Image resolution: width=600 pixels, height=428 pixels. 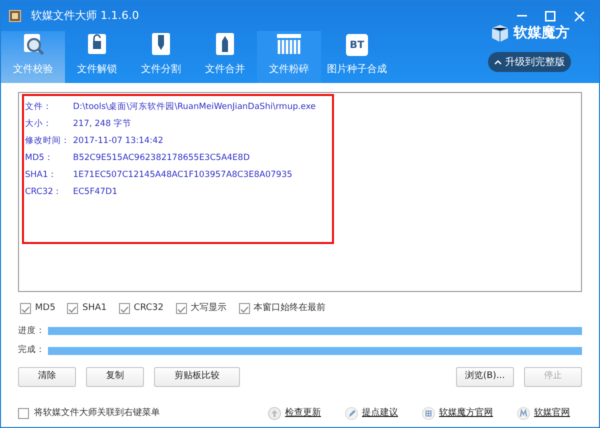 I want to click on checkbox-label: 将软媒文件大师关联到右键菜单, so click(x=97, y=413).